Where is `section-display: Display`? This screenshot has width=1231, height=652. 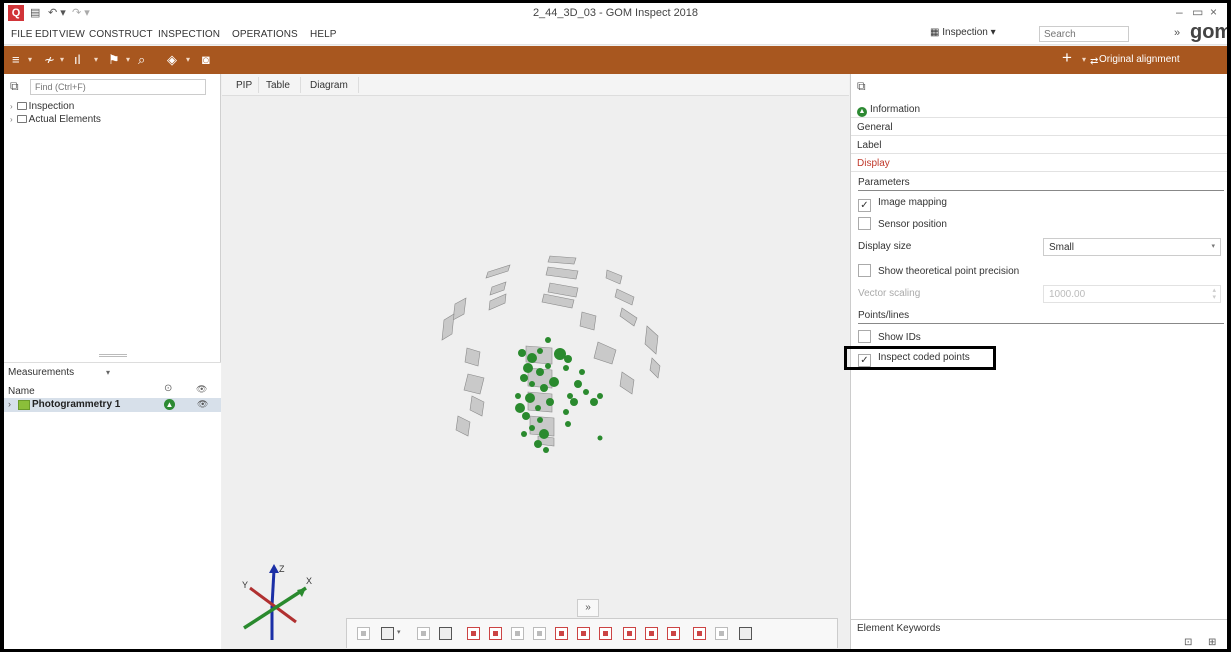 section-display: Display is located at coordinates (1039, 163).